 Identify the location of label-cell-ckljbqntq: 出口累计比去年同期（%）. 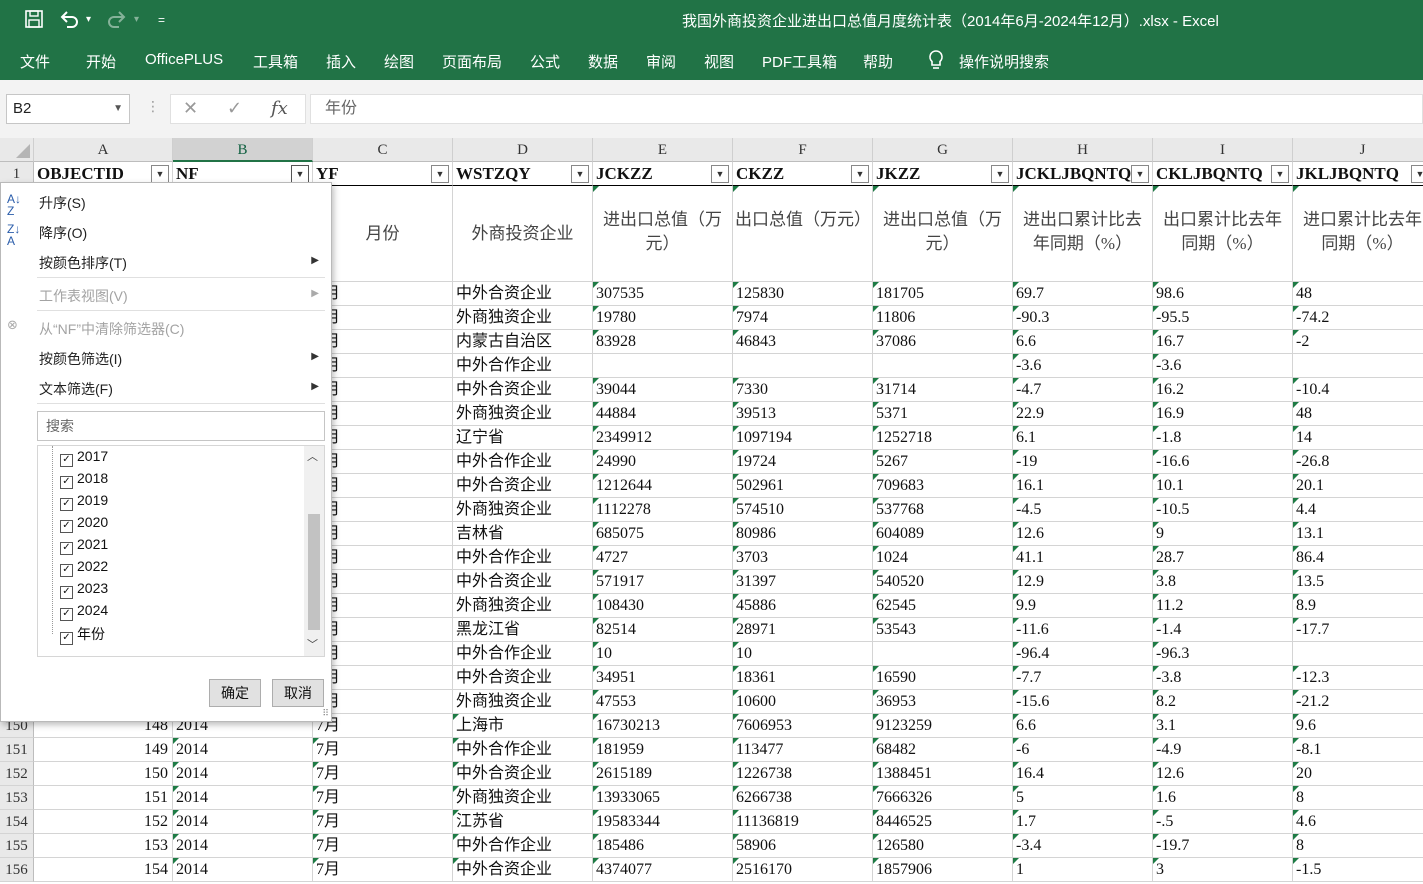
(1223, 234).